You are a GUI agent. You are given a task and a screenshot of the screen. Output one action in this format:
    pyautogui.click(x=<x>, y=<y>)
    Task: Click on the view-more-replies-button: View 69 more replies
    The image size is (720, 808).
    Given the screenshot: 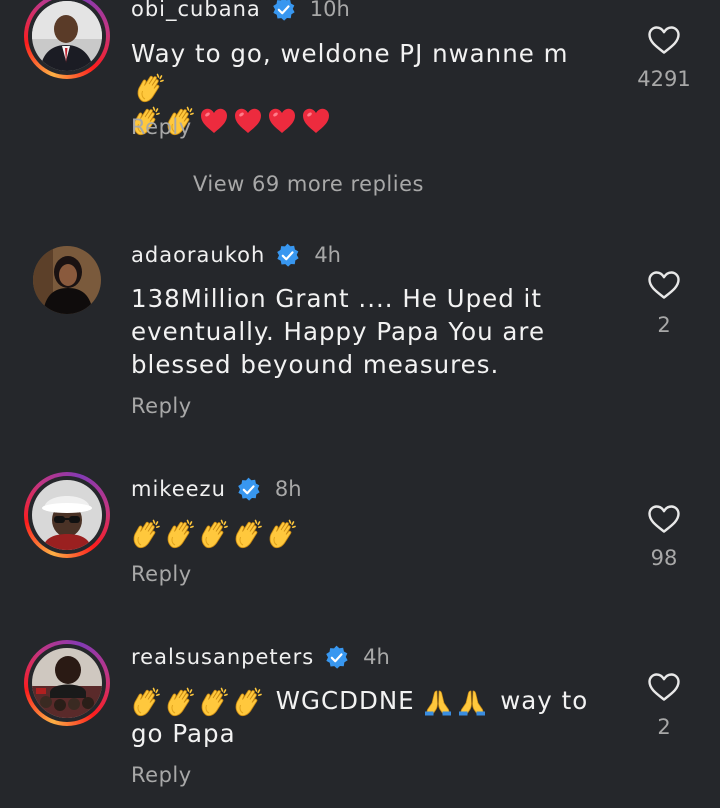 What is the action you would take?
    pyautogui.click(x=308, y=184)
    